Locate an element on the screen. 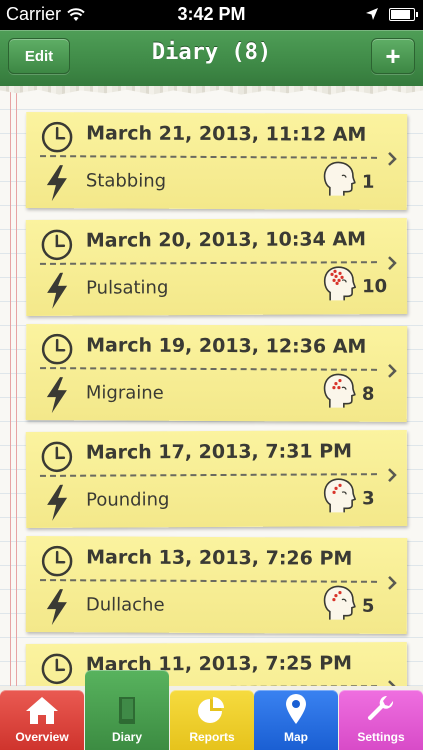 This screenshot has height=750, width=423. diary-entry: March 21, 2013, 11:12 AM Stabbing 1 is located at coordinates (216, 161).